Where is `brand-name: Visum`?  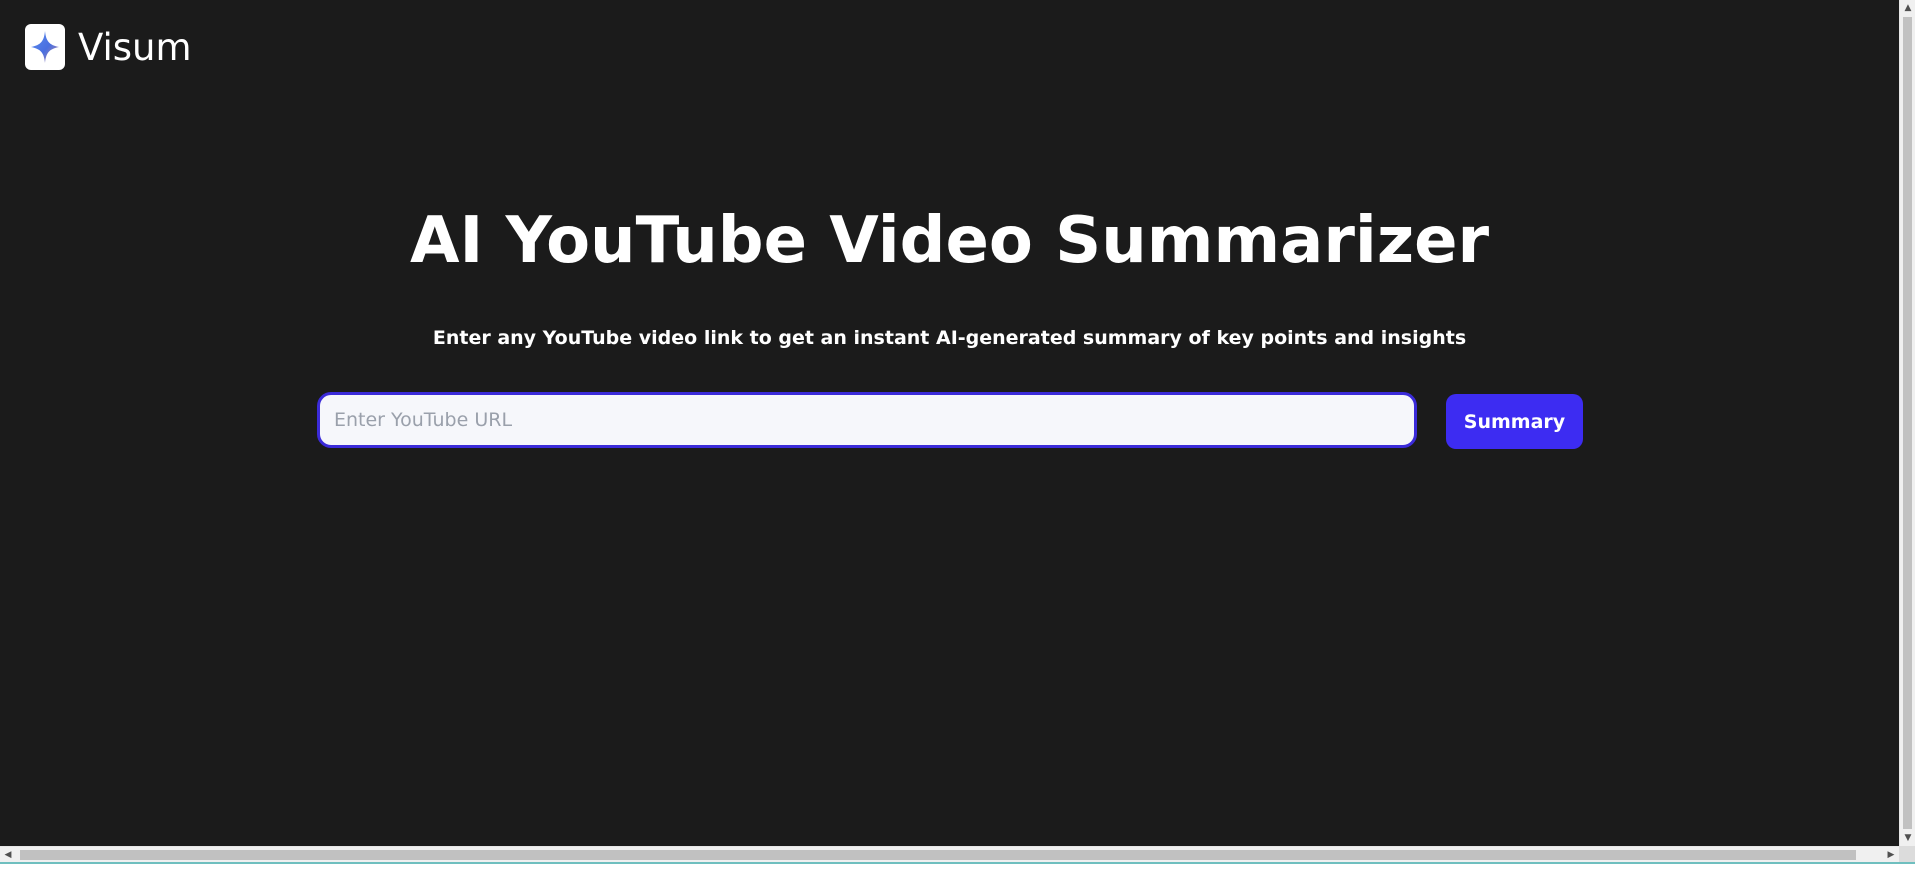 brand-name: Visum is located at coordinates (135, 47).